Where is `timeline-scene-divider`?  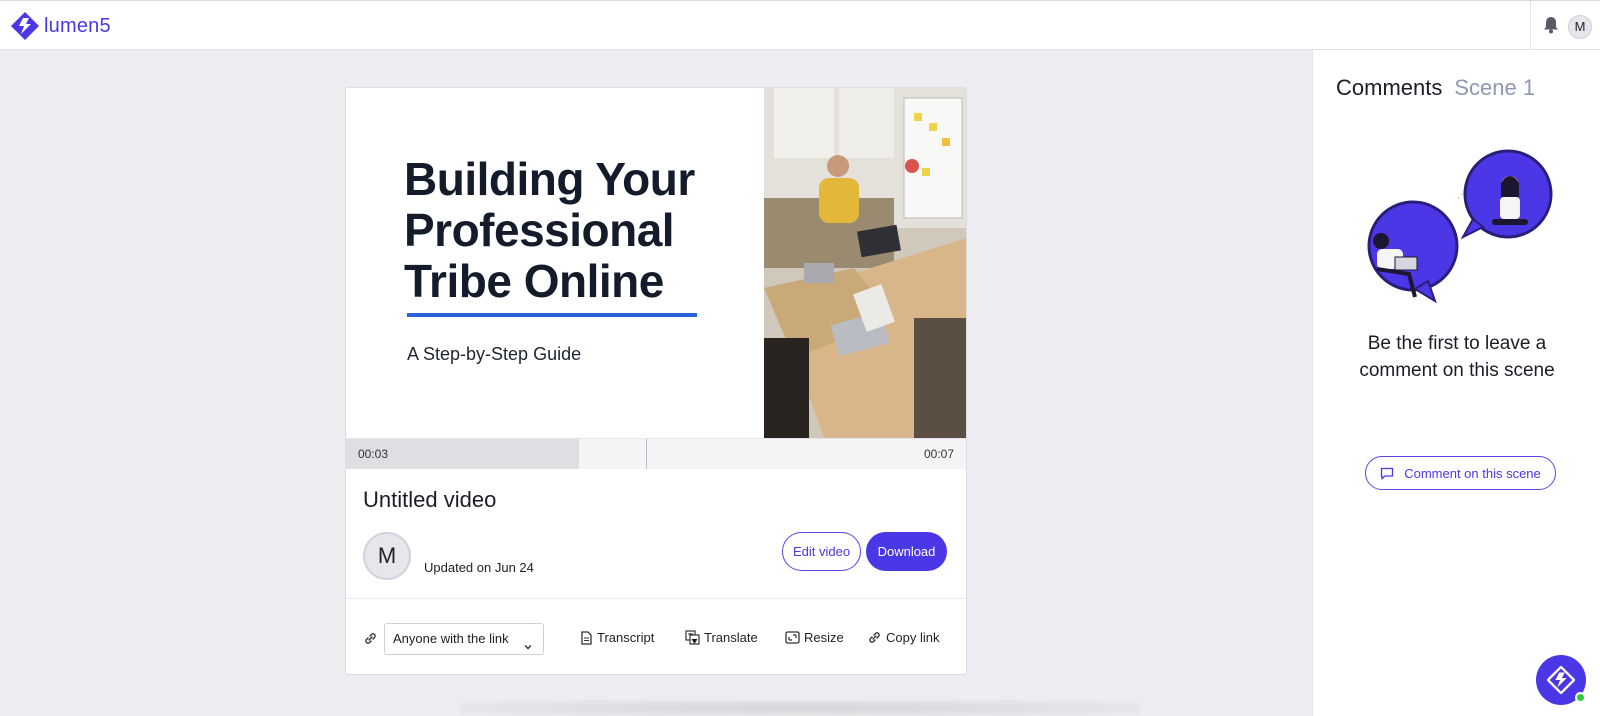 timeline-scene-divider is located at coordinates (646, 454).